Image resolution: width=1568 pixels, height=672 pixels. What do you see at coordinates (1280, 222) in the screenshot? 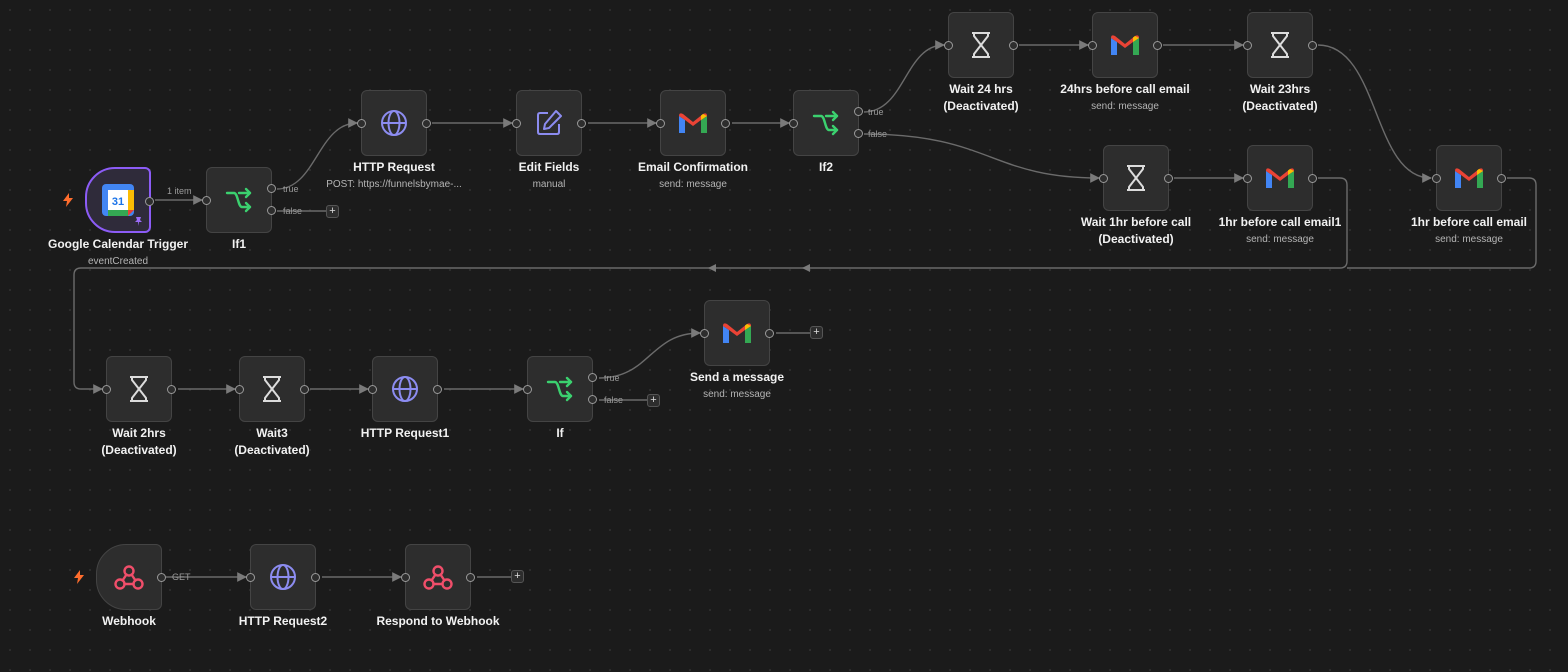
I see `node-label: 1hr before call email1` at bounding box center [1280, 222].